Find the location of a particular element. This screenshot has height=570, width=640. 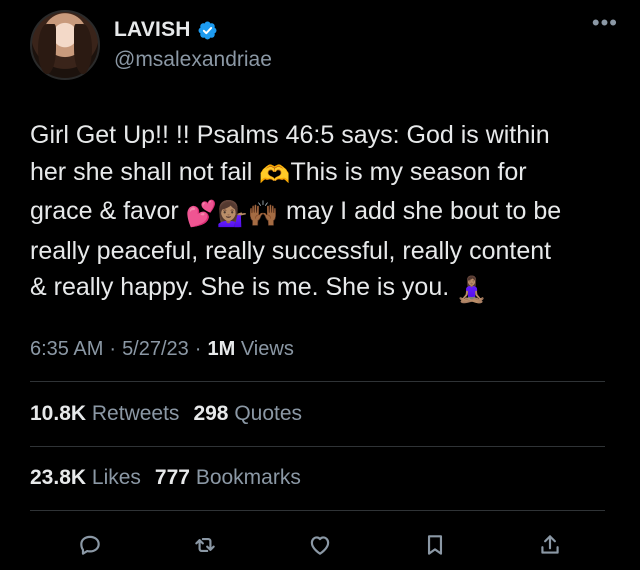

action-bar is located at coordinates (320, 545).